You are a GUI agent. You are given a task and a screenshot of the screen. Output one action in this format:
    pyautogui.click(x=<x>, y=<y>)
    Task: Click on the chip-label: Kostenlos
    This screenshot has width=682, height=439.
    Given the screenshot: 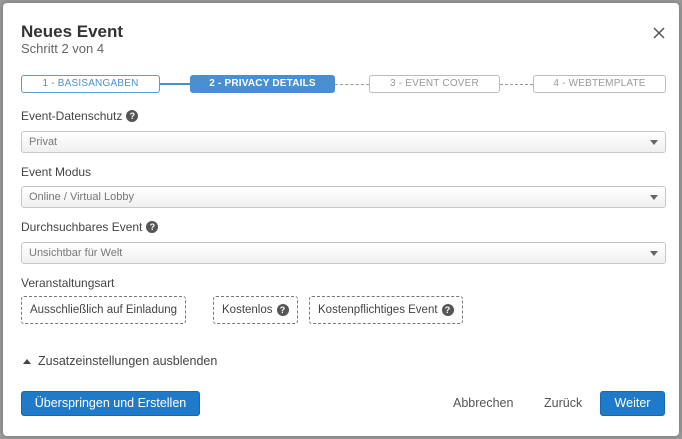 What is the action you would take?
    pyautogui.click(x=247, y=310)
    